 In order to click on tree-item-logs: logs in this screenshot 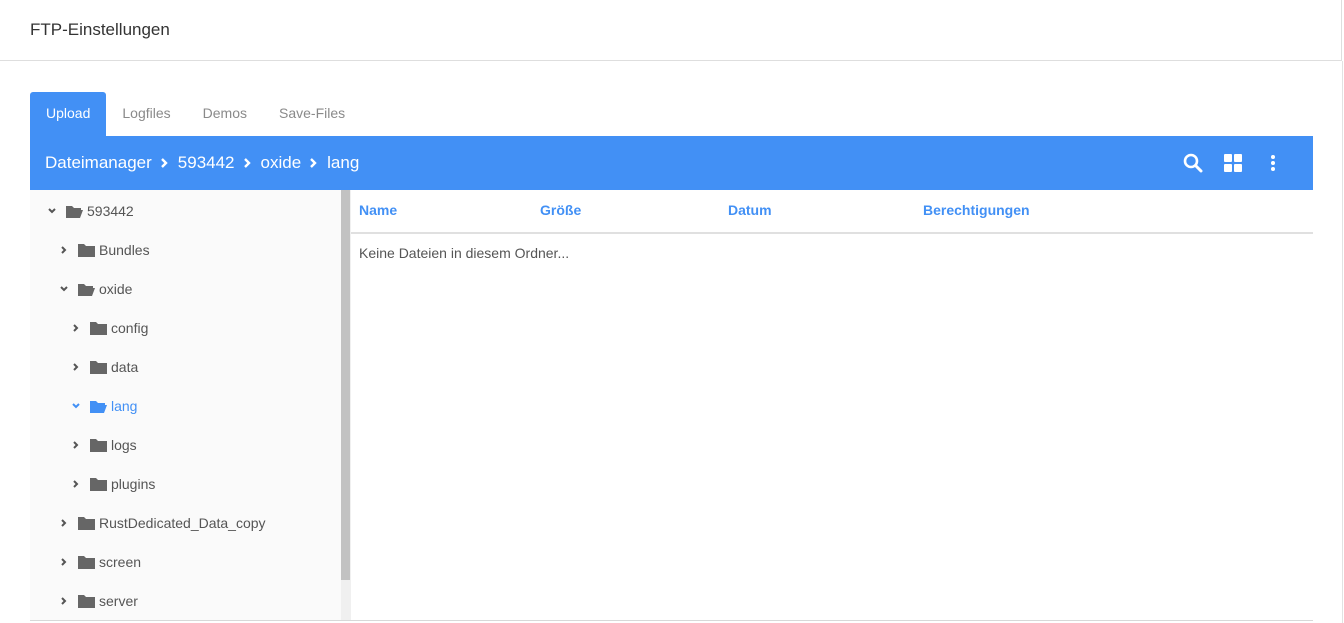, I will do `click(102, 445)`.